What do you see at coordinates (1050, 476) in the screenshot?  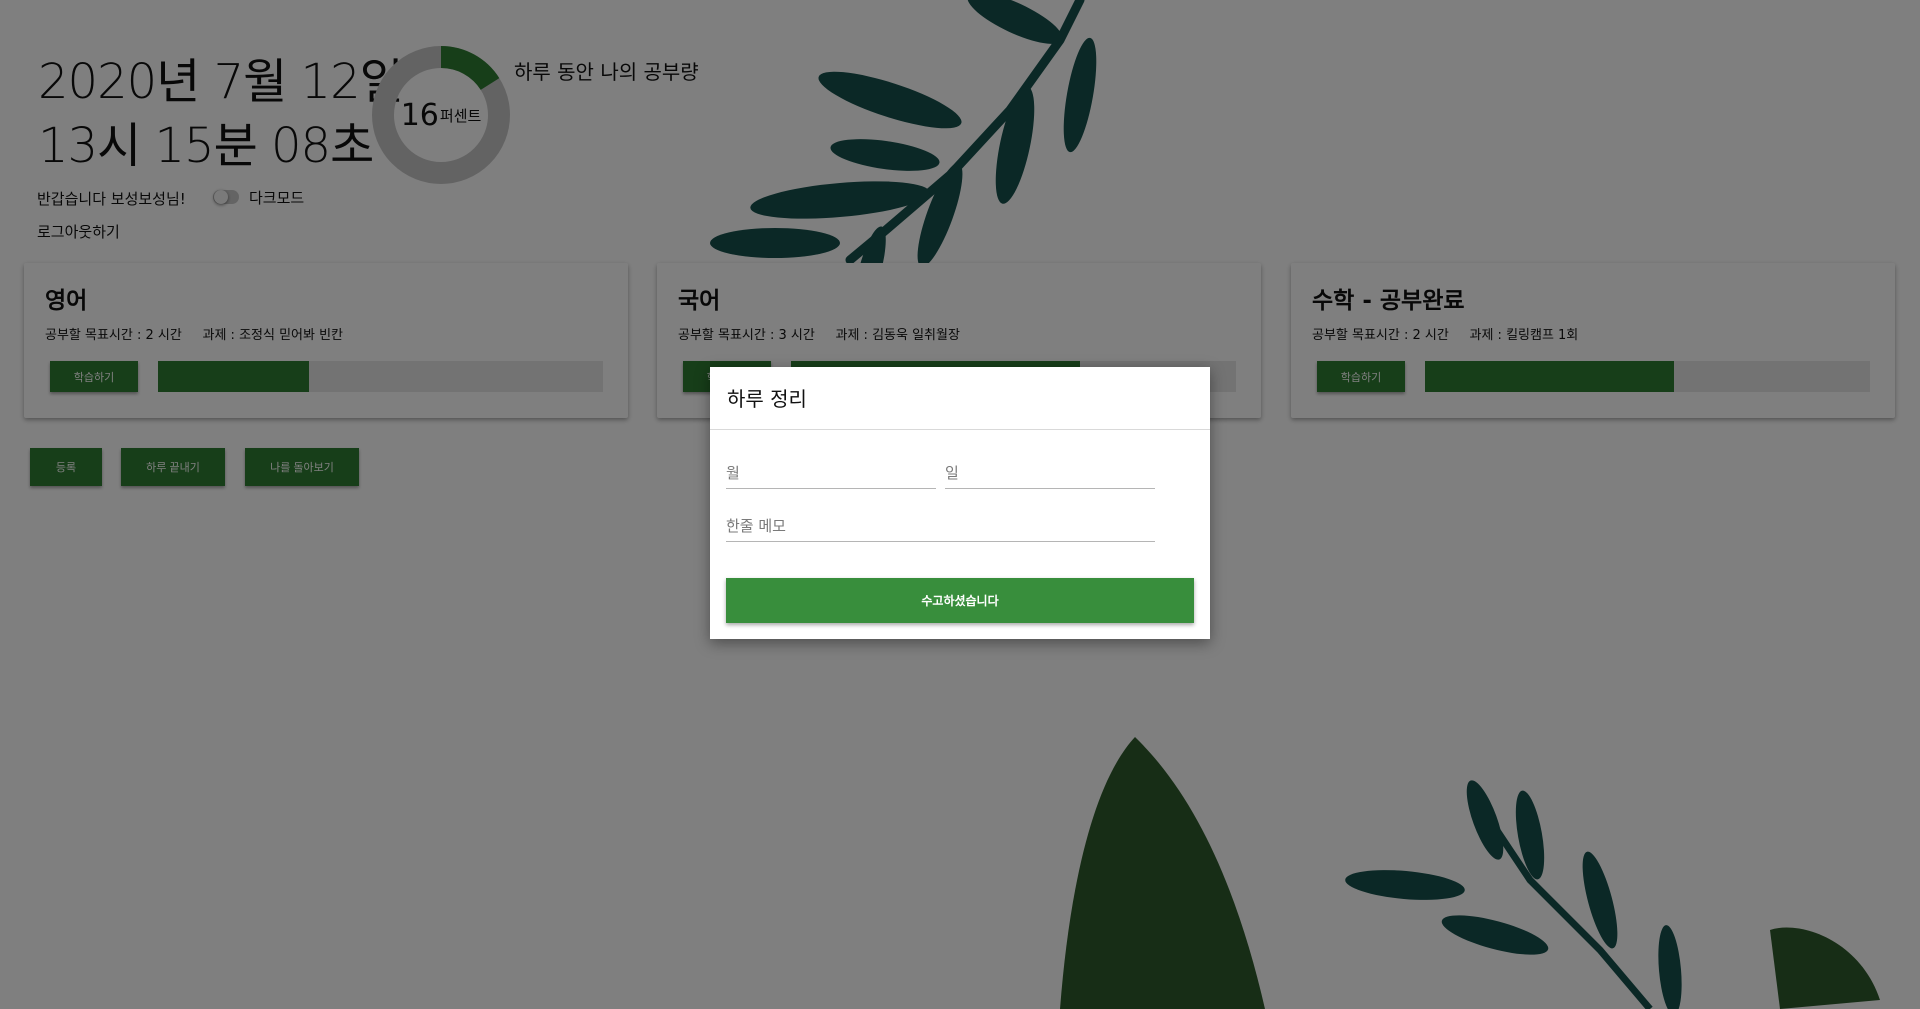 I see `day-input` at bounding box center [1050, 476].